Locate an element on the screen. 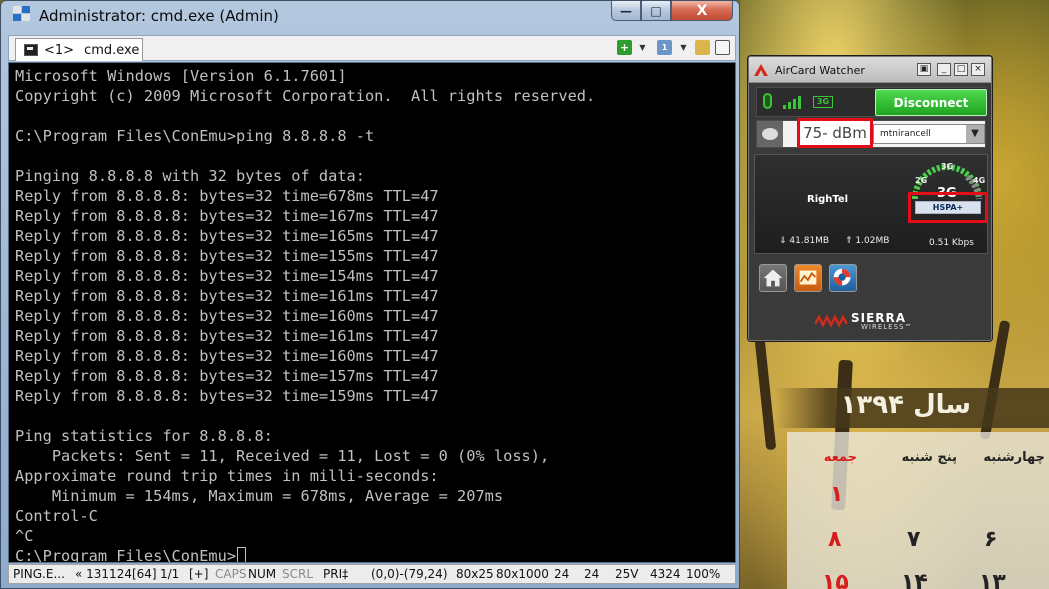 The image size is (1049, 589). tab-title: cmd.exe is located at coordinates (112, 50).